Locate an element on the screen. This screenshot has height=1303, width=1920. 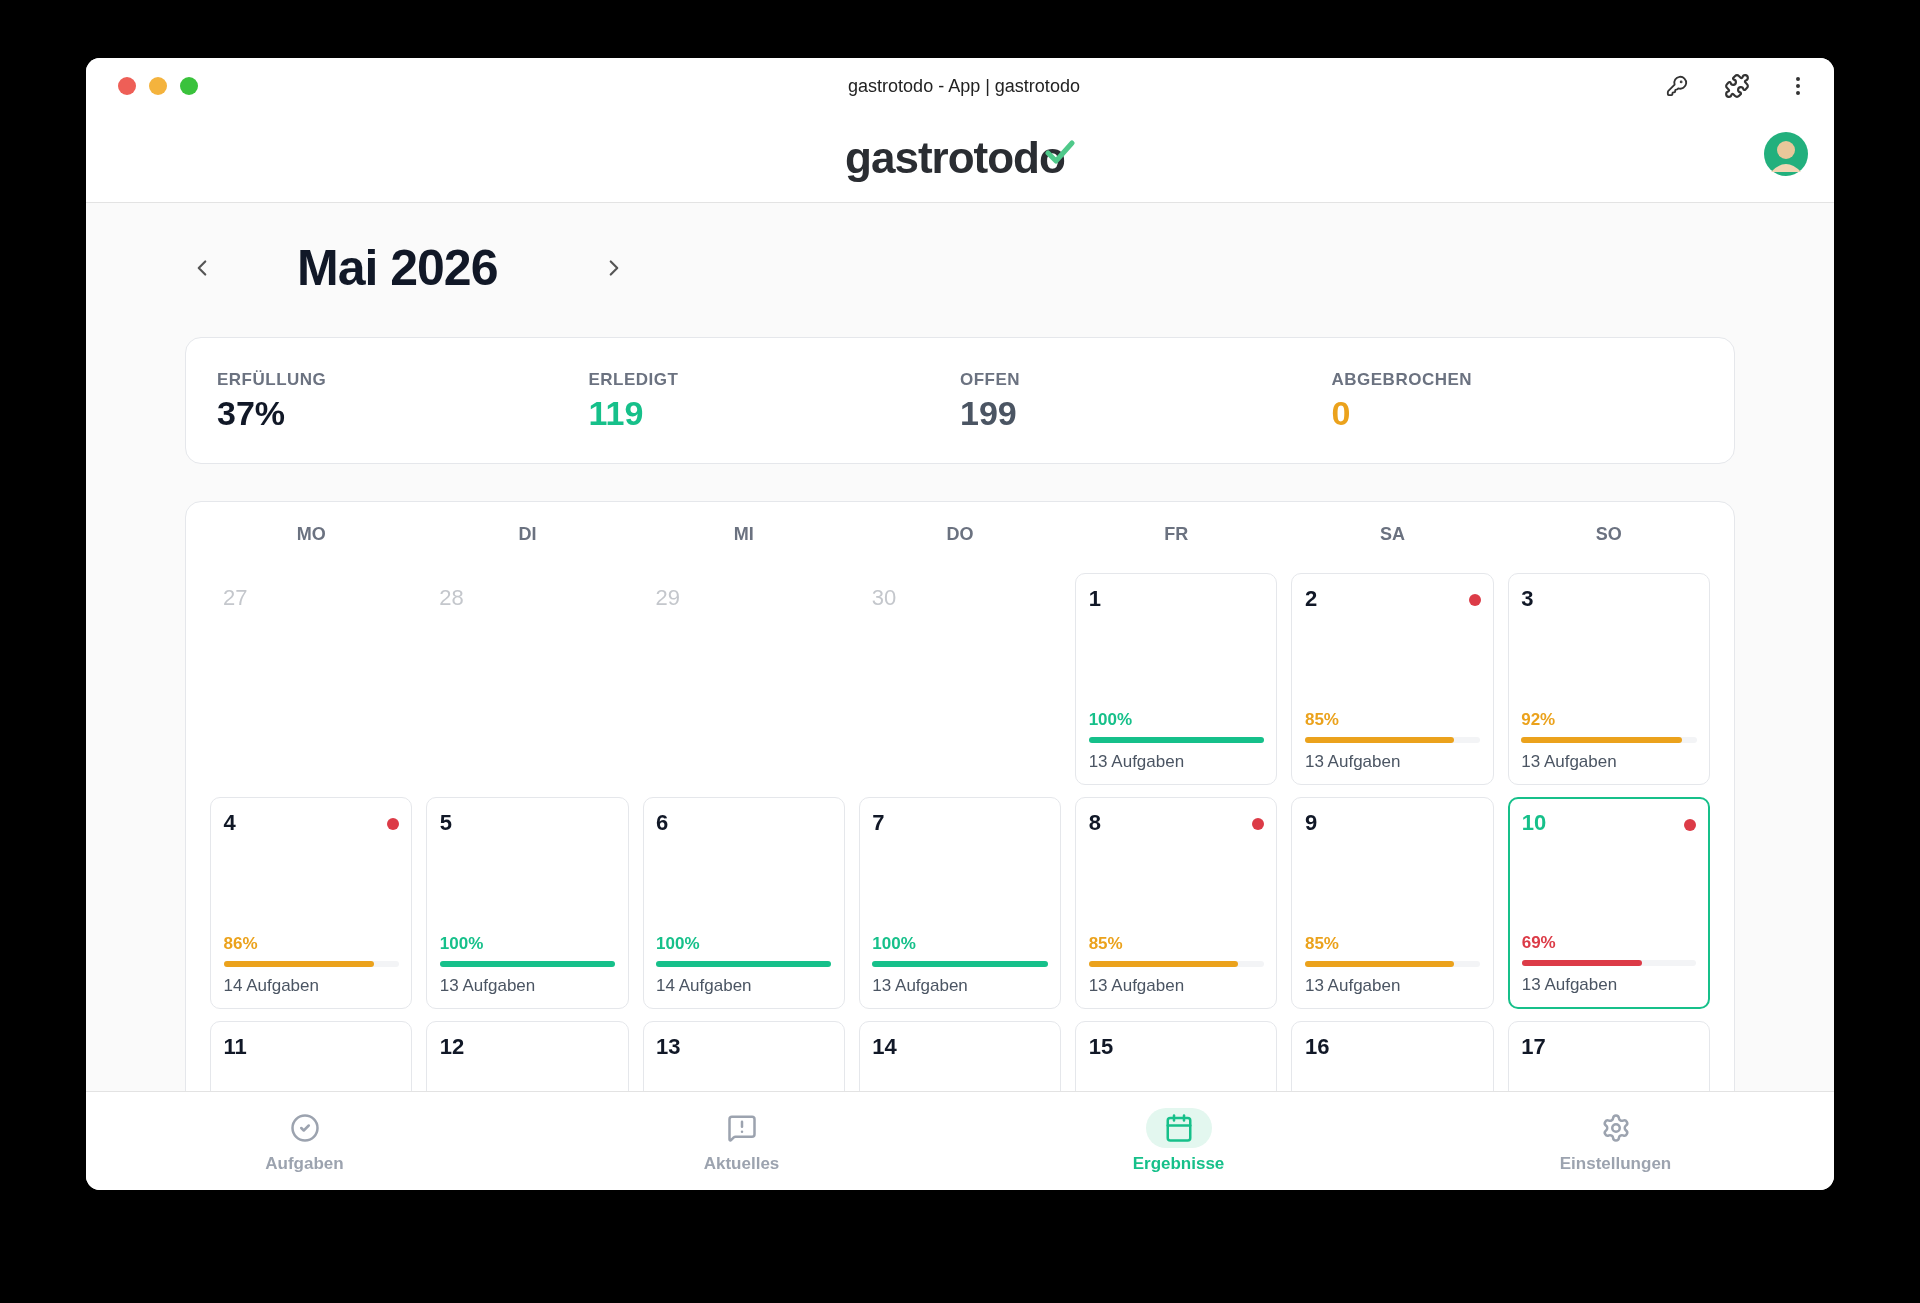
day-number: 16 is located at coordinates (1317, 1046).